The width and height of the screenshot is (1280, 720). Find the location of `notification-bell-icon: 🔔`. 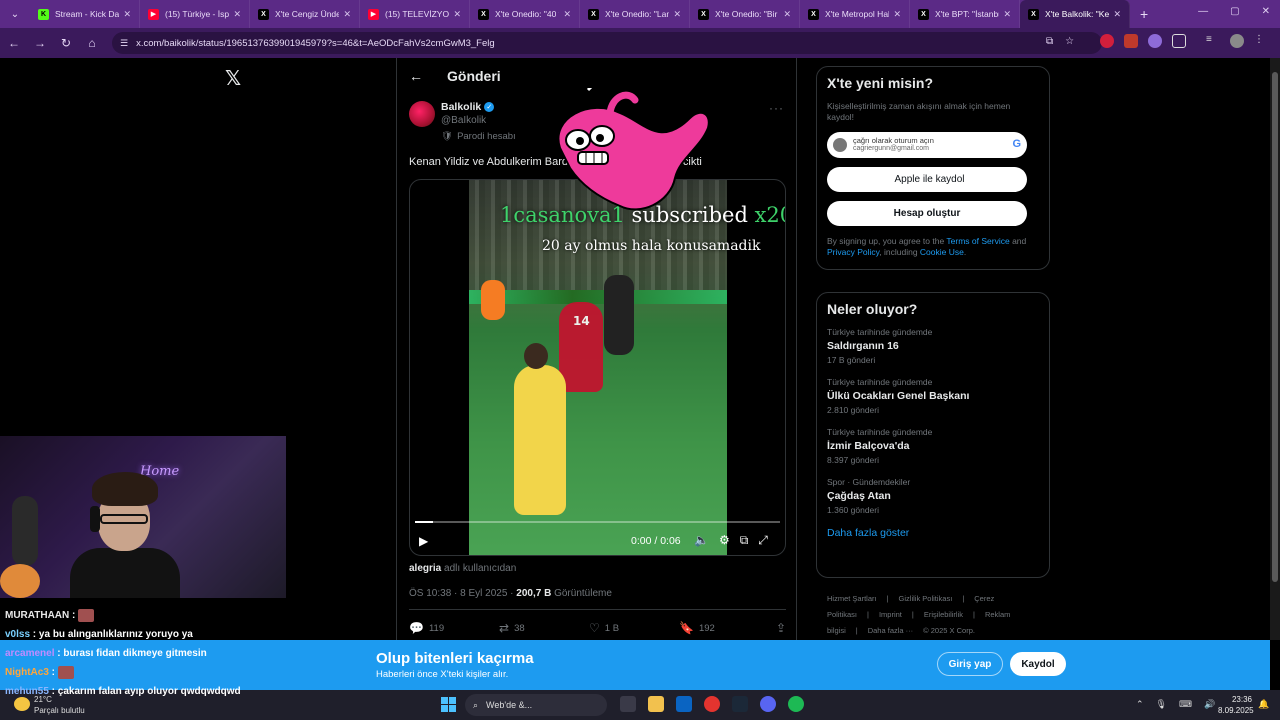

notification-bell-icon: 🔔 is located at coordinates (1263, 704).